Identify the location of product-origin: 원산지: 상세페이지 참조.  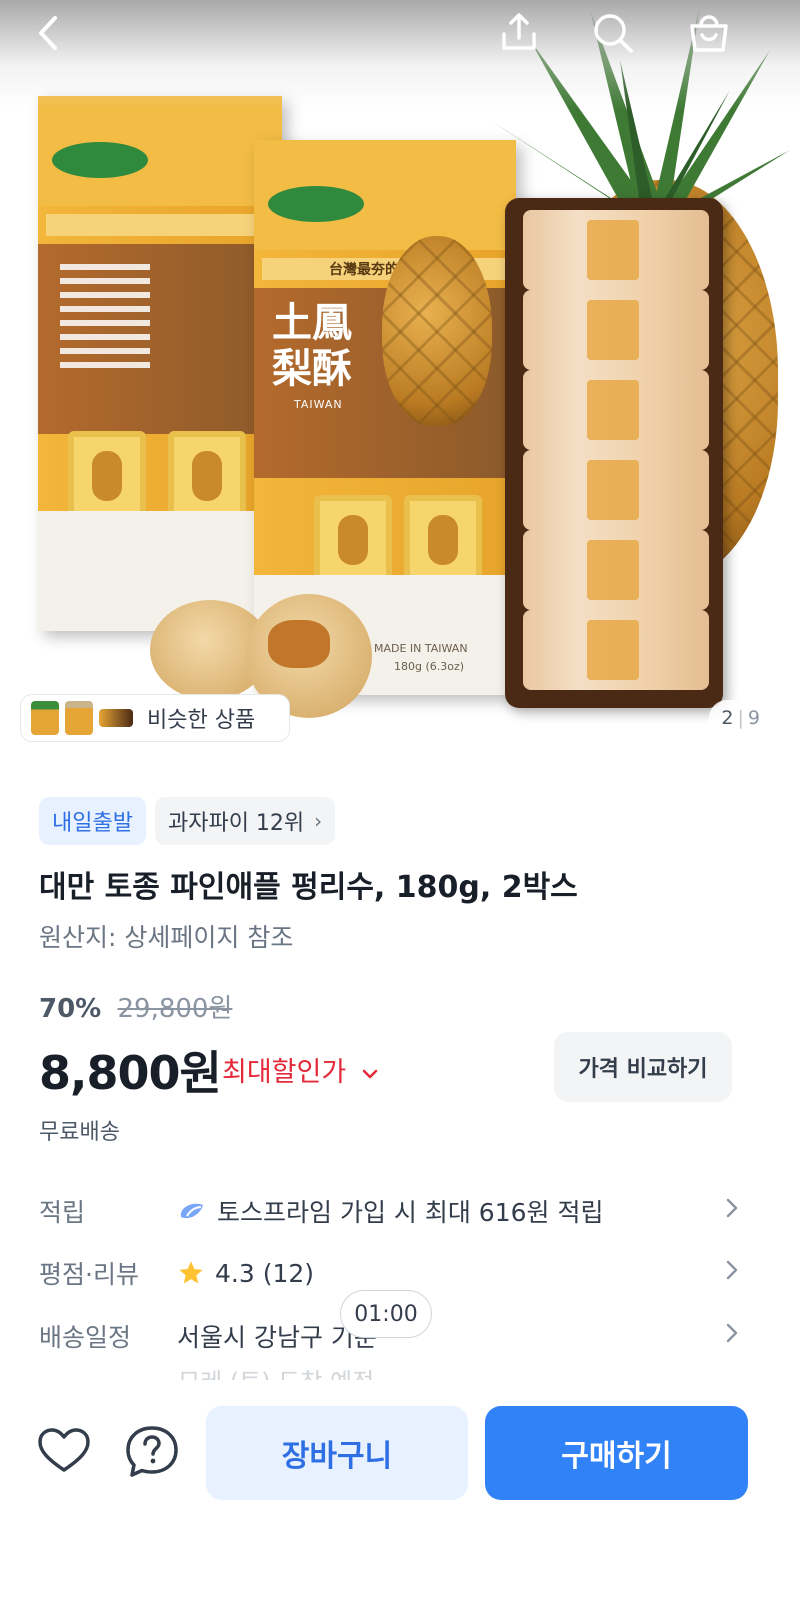
(166, 937).